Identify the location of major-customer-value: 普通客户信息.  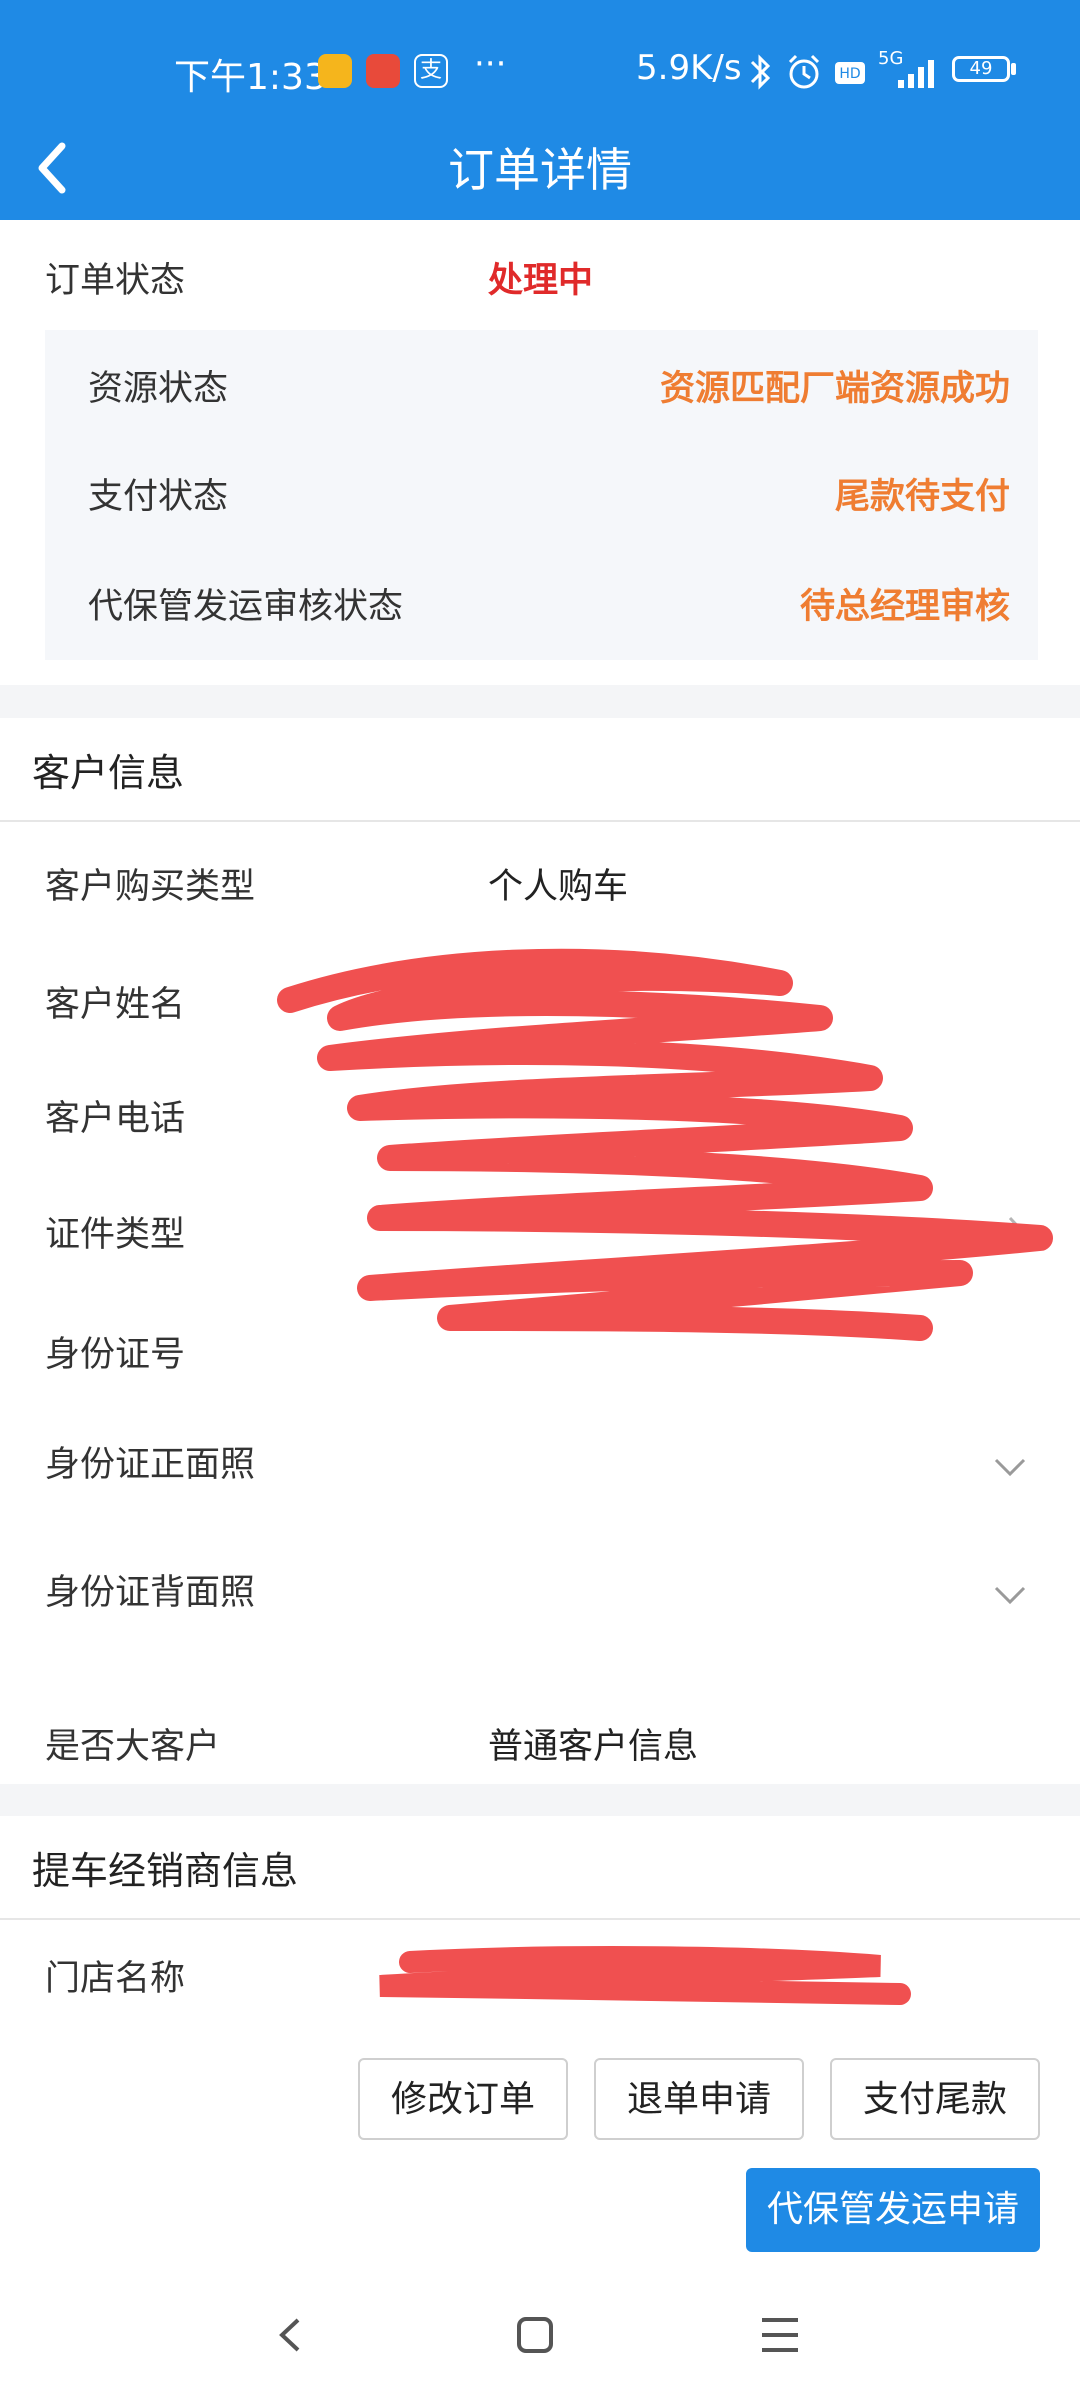
(593, 1747).